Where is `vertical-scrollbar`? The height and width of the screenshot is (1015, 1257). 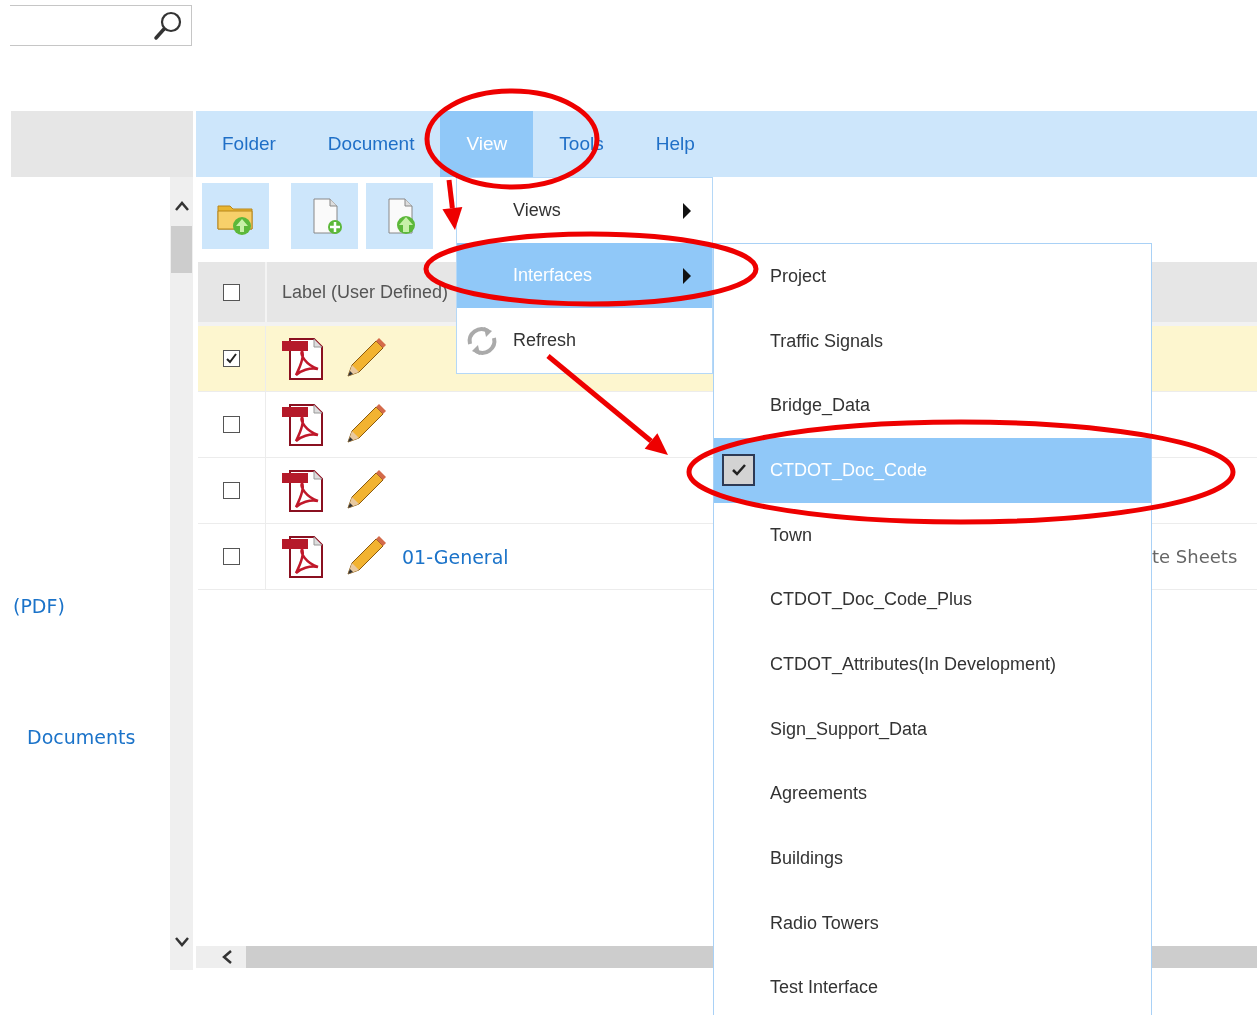 vertical-scrollbar is located at coordinates (181, 573).